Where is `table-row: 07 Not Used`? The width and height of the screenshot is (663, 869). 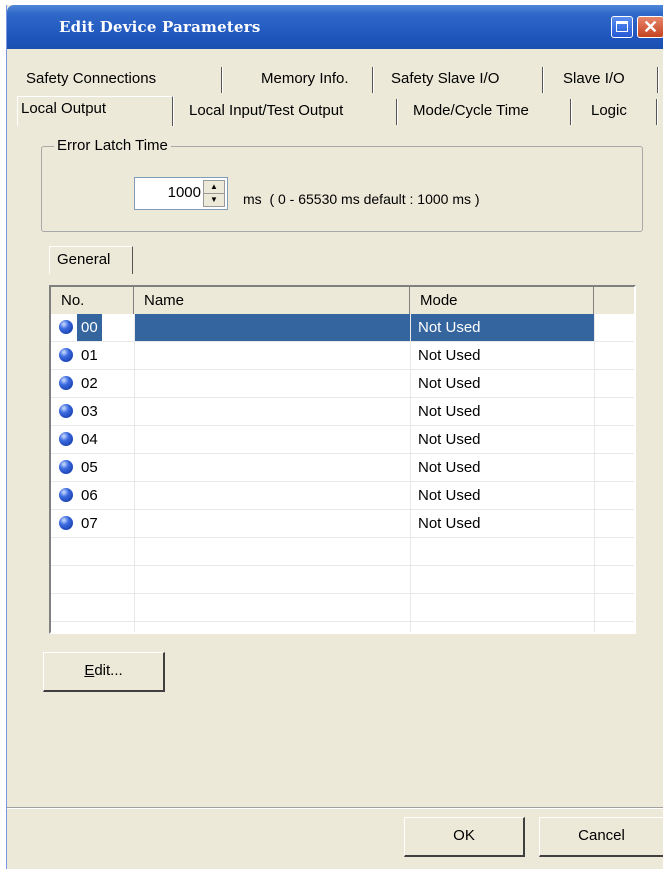 table-row: 07 Not Used is located at coordinates (342, 524).